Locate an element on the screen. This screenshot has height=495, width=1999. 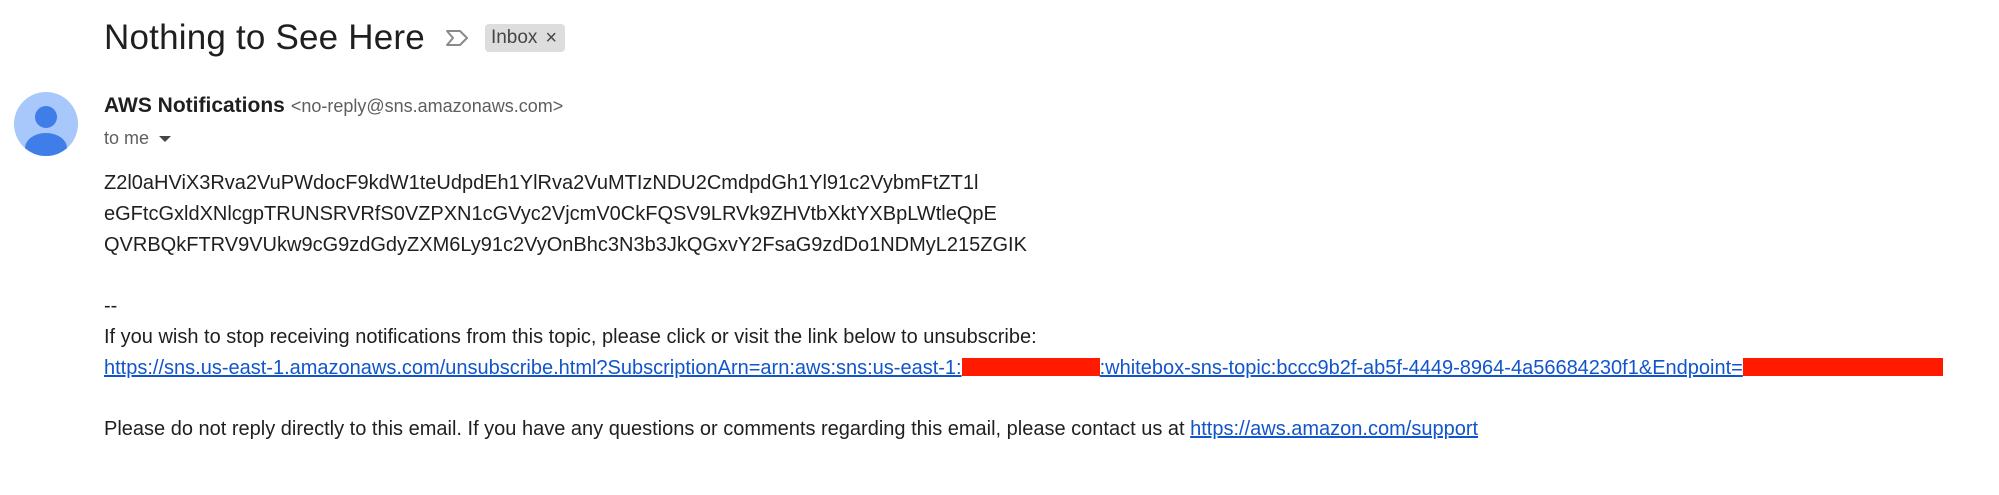
support-link: https://aws.amazon.com/support is located at coordinates (1334, 429).